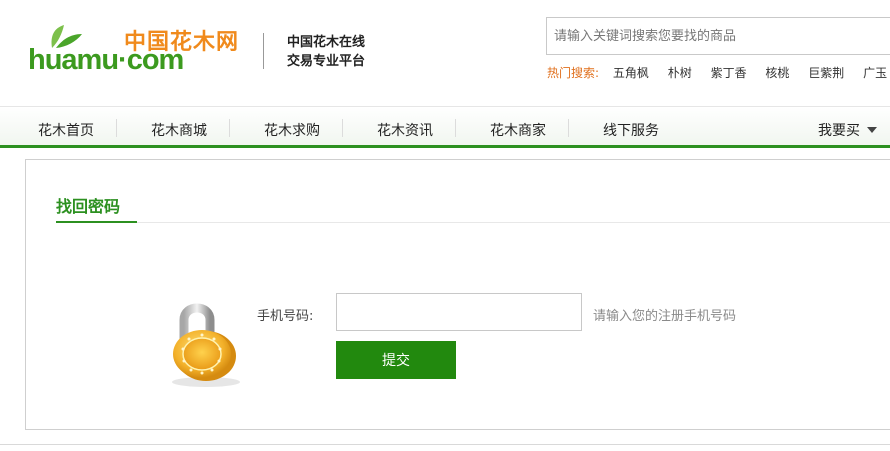 The height and width of the screenshot is (451, 890). What do you see at coordinates (179, 130) in the screenshot?
I see `nav-item-mall: 花木商城` at bounding box center [179, 130].